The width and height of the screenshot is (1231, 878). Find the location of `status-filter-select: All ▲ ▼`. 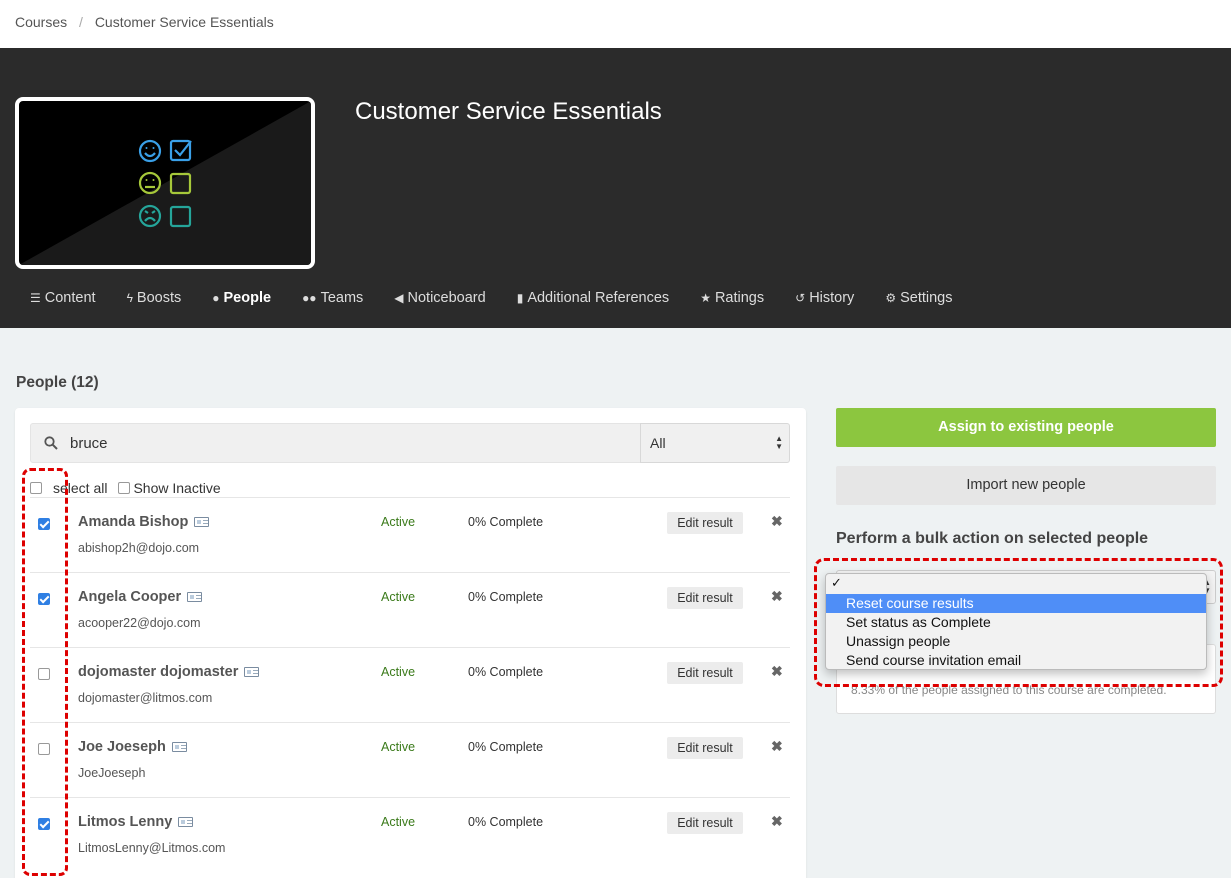

status-filter-select: All ▲ ▼ is located at coordinates (715, 443).